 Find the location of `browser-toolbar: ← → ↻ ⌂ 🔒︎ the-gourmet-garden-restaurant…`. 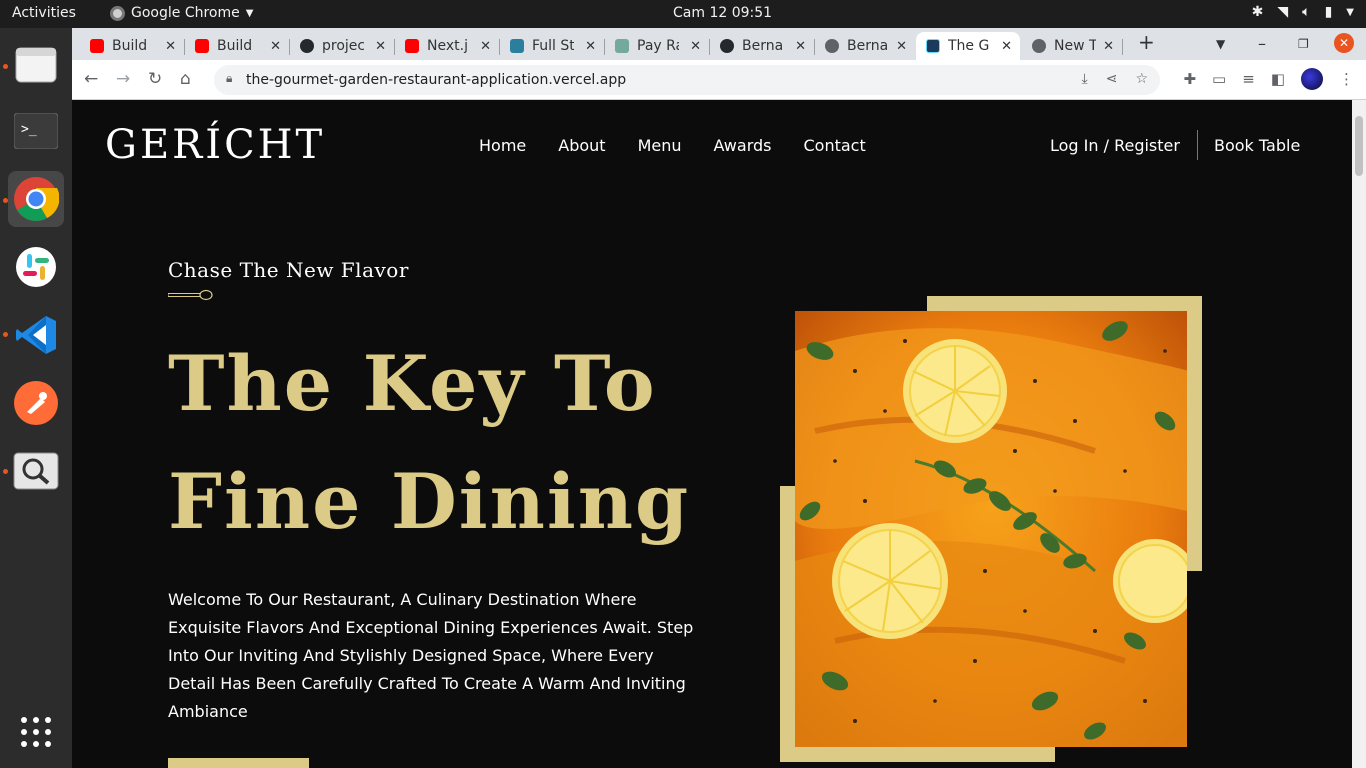

browser-toolbar: ← → ↻ ⌂ 🔒︎ the-gourmet-garden-restaurant… is located at coordinates (719, 80).